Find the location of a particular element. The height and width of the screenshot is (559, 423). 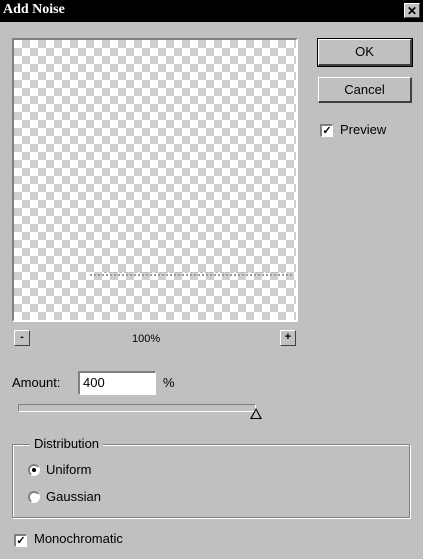

radio-uniform is located at coordinates (34, 470).